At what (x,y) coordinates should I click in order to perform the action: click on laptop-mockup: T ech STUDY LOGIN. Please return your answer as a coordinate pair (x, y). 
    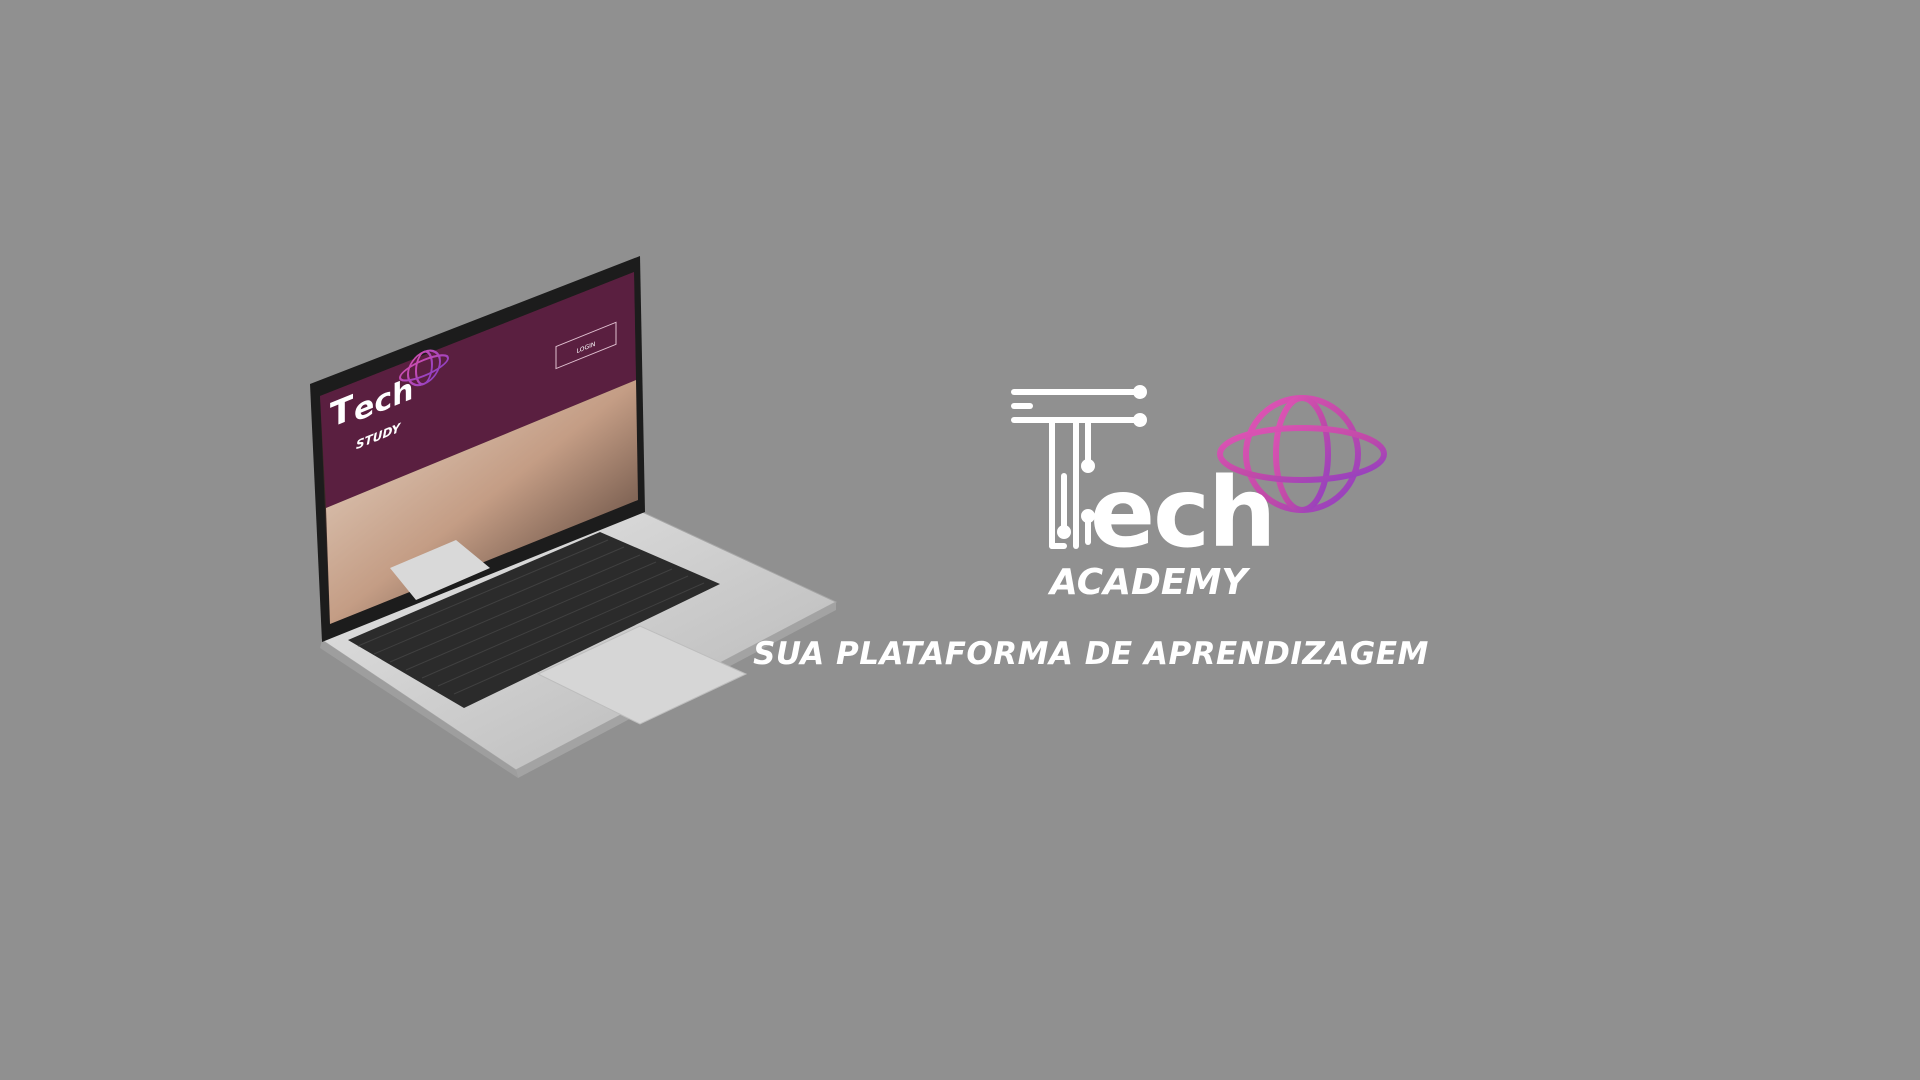
    Looking at the image, I should click on (574, 517).